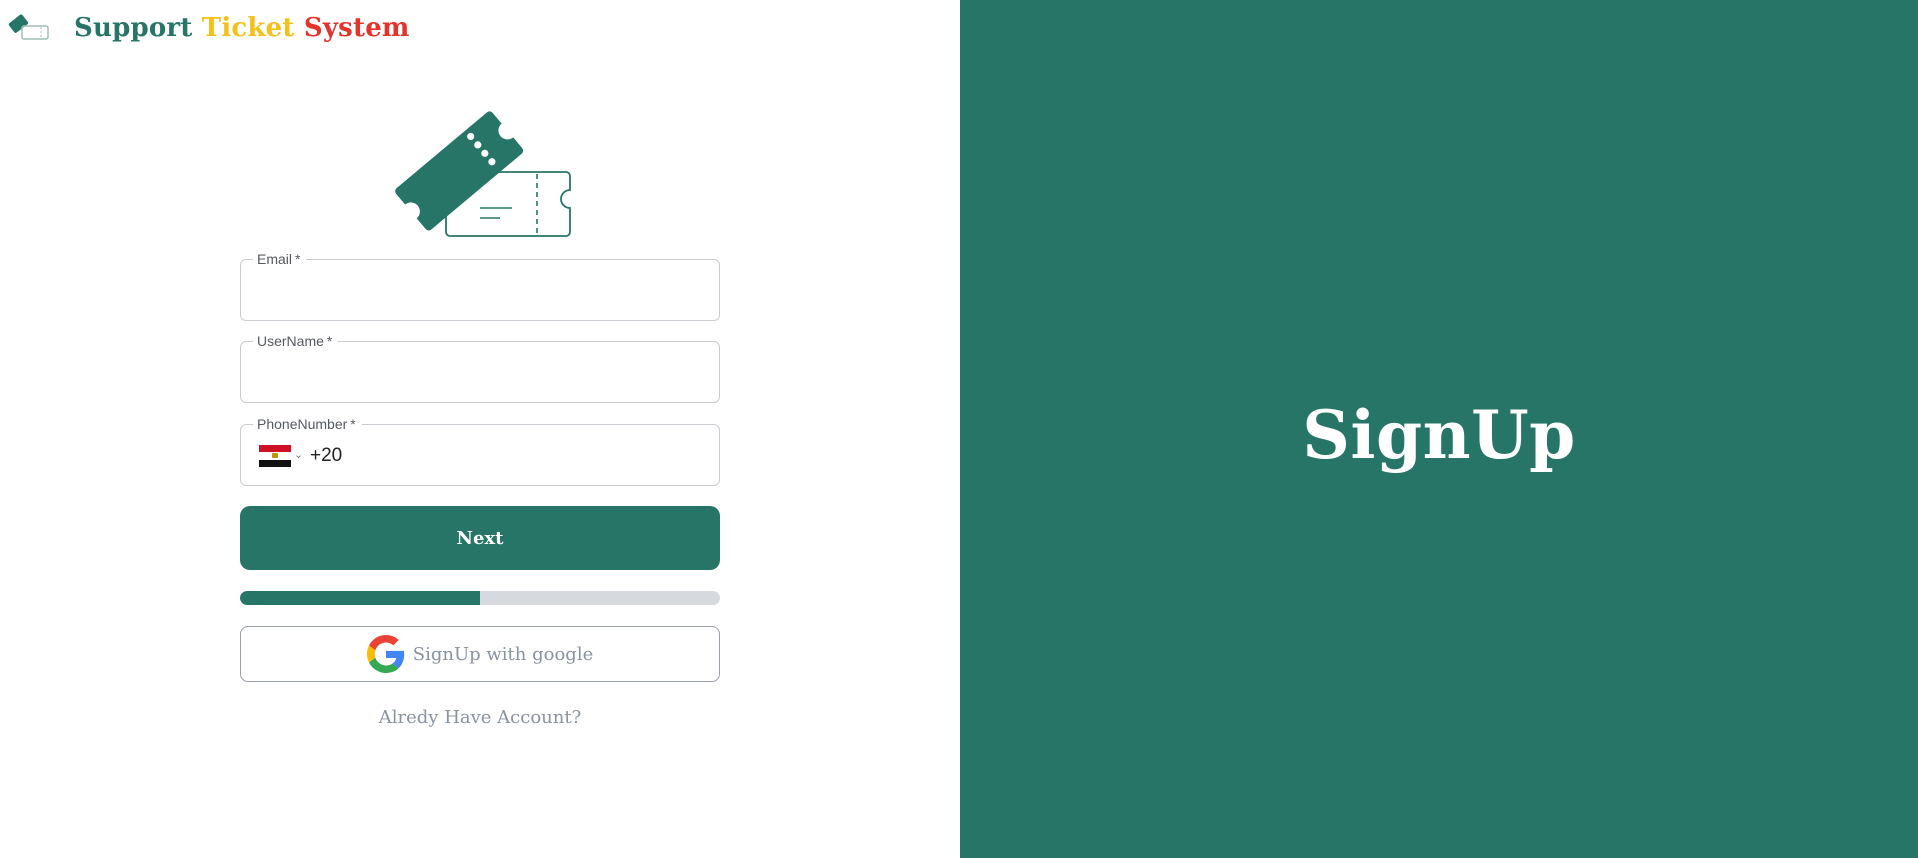 This screenshot has width=1918, height=858. What do you see at coordinates (360, 598) in the screenshot?
I see `progress-fill` at bounding box center [360, 598].